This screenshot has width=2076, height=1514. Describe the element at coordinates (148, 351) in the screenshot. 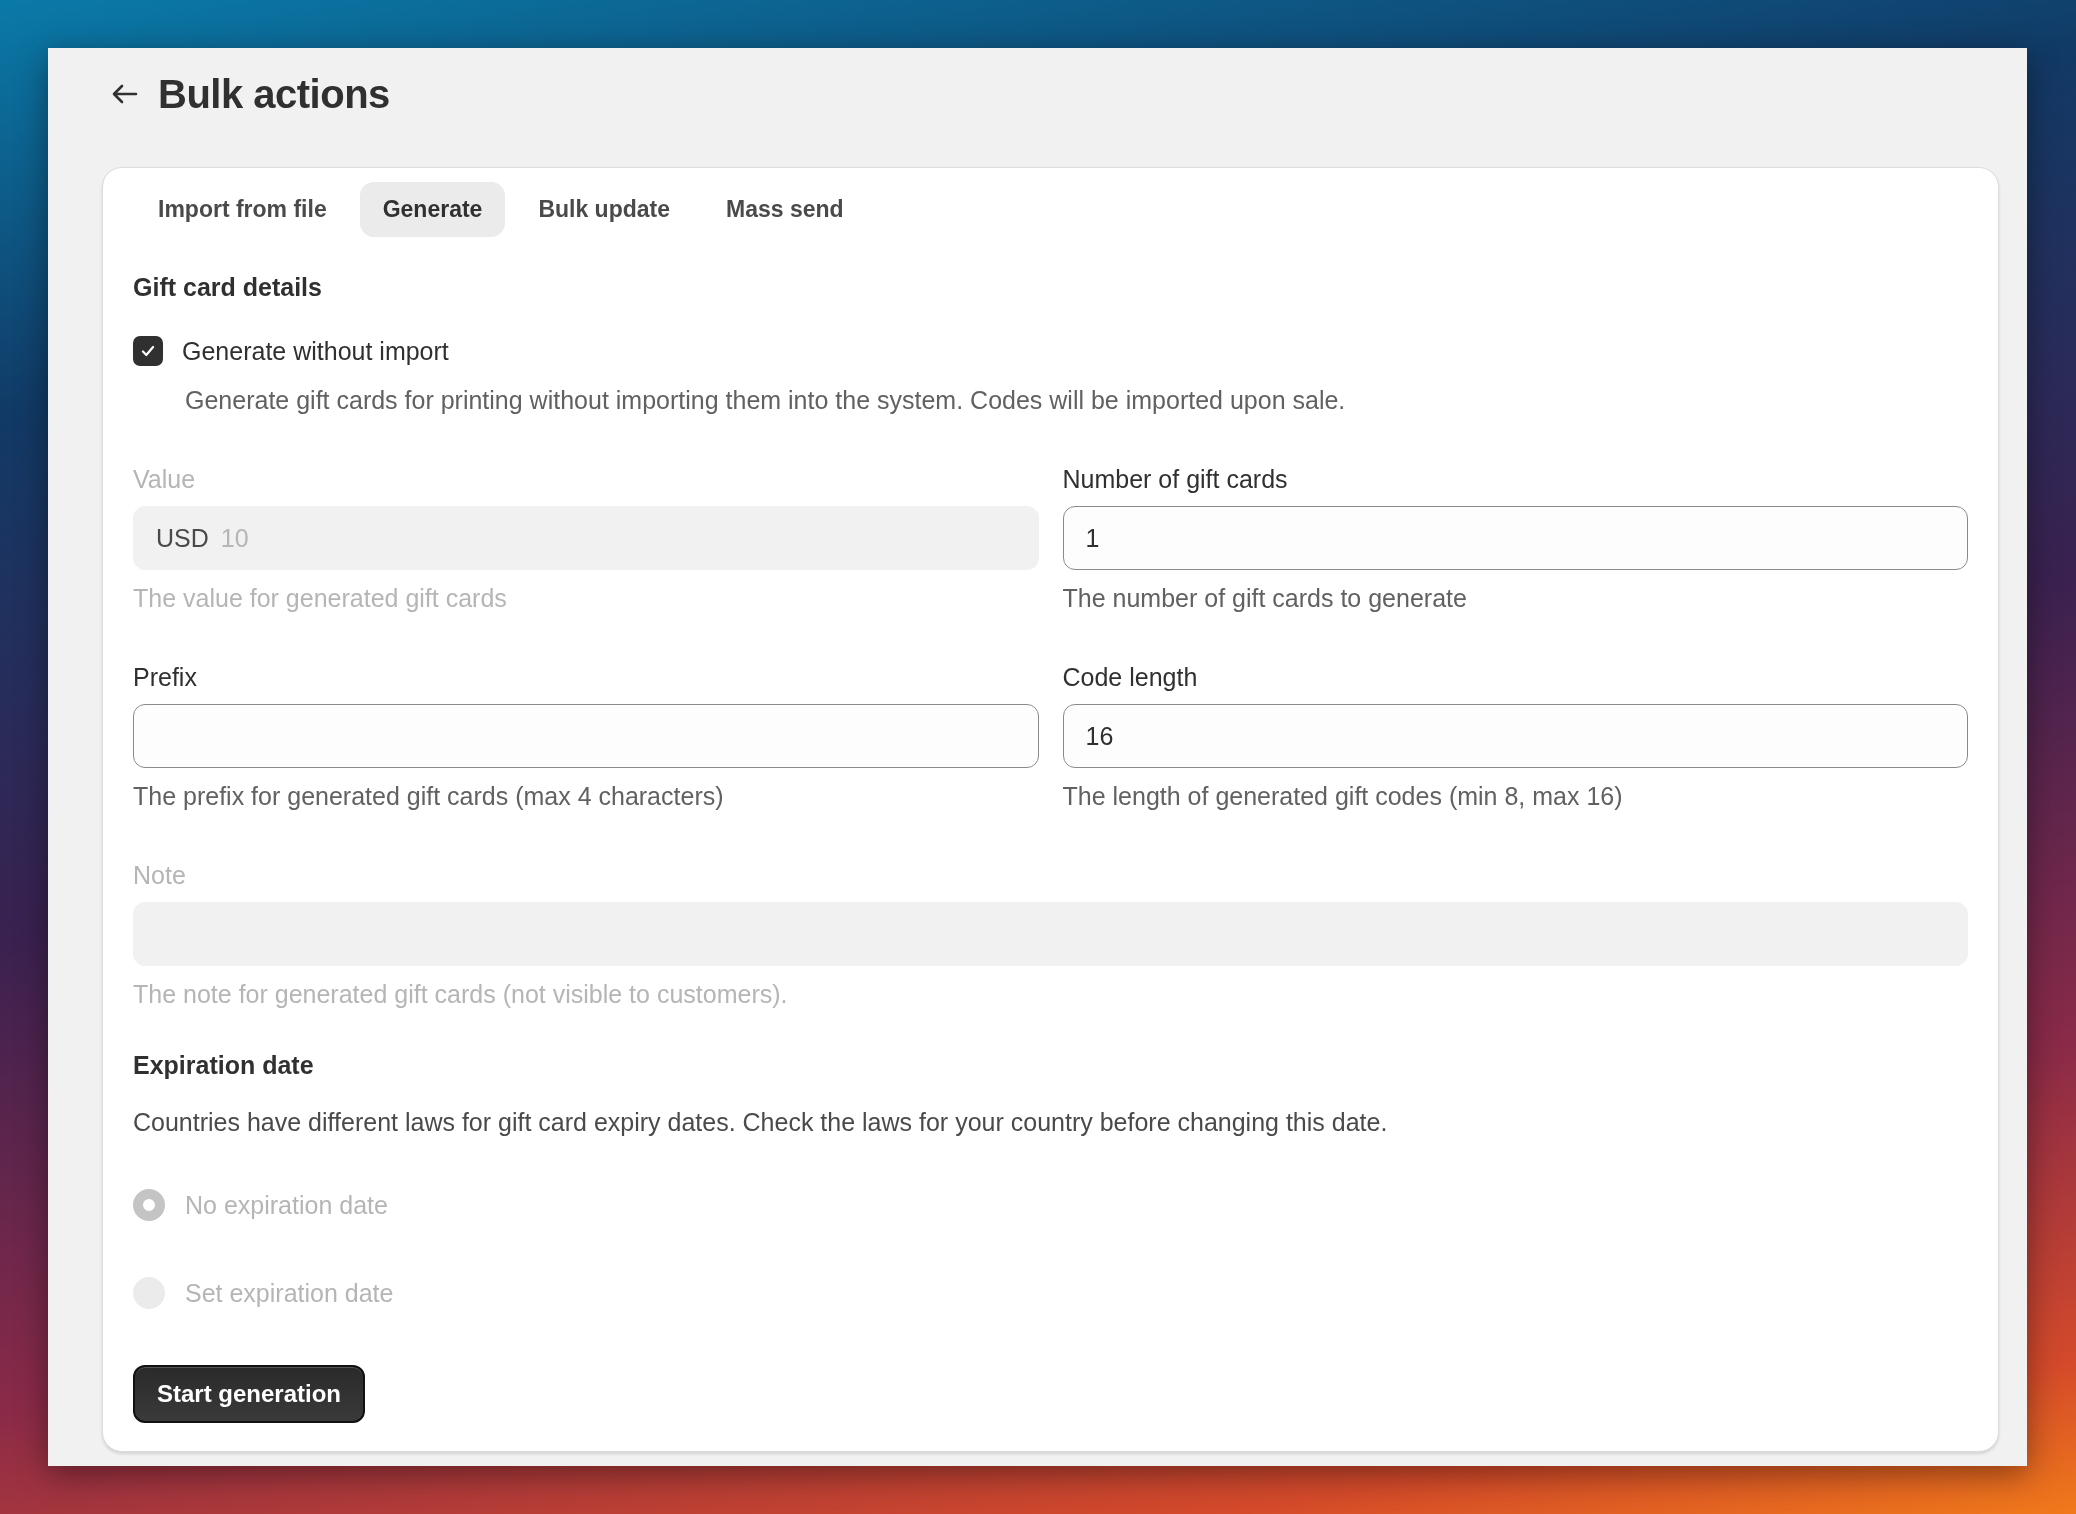

I see `checkbox` at that location.